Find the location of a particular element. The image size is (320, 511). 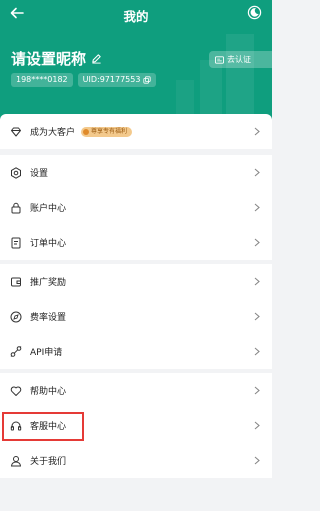

uid-tag: UID:97177553 is located at coordinates (117, 80).